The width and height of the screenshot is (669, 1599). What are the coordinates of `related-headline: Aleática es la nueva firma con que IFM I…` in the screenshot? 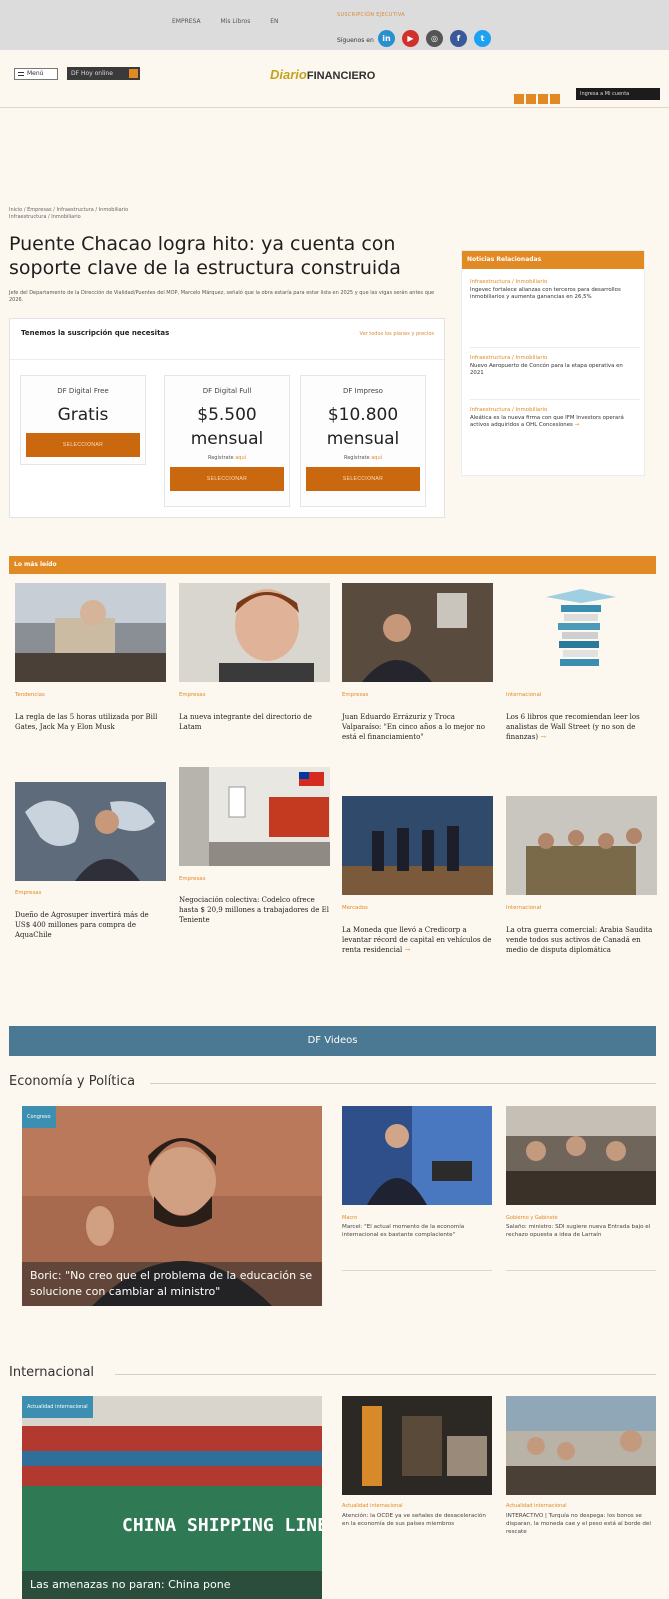 It's located at (547, 422).